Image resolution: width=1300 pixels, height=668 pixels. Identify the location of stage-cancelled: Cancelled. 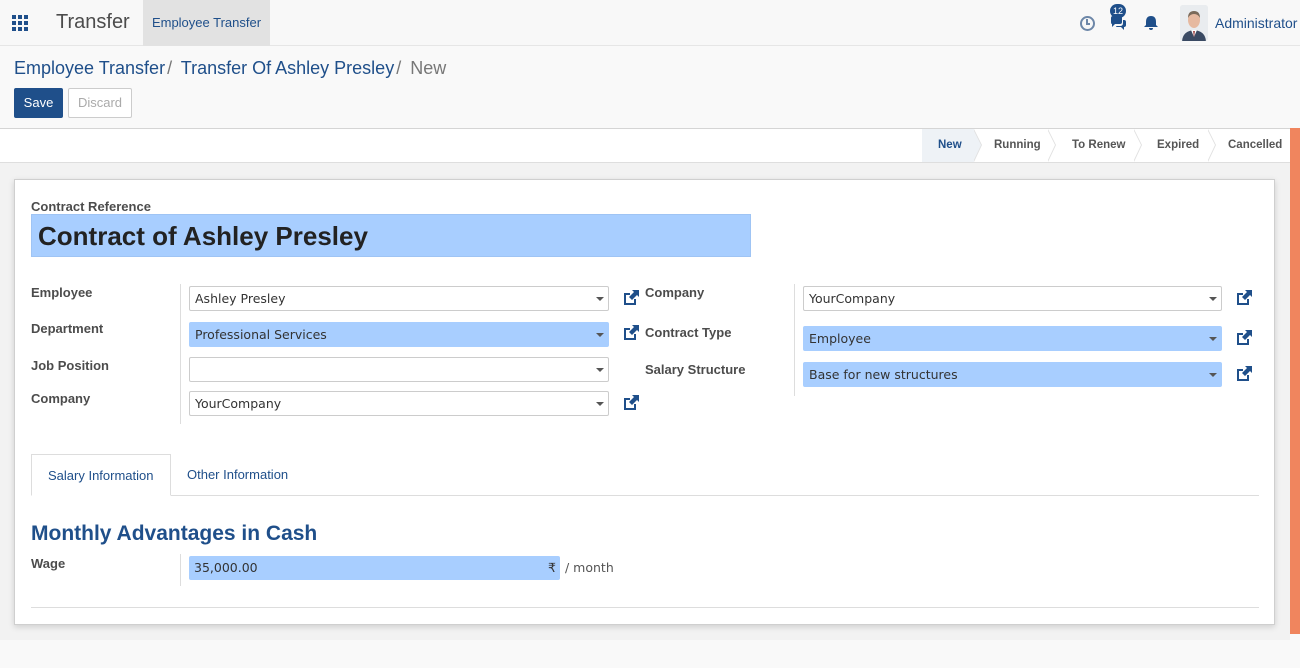
(1251, 145).